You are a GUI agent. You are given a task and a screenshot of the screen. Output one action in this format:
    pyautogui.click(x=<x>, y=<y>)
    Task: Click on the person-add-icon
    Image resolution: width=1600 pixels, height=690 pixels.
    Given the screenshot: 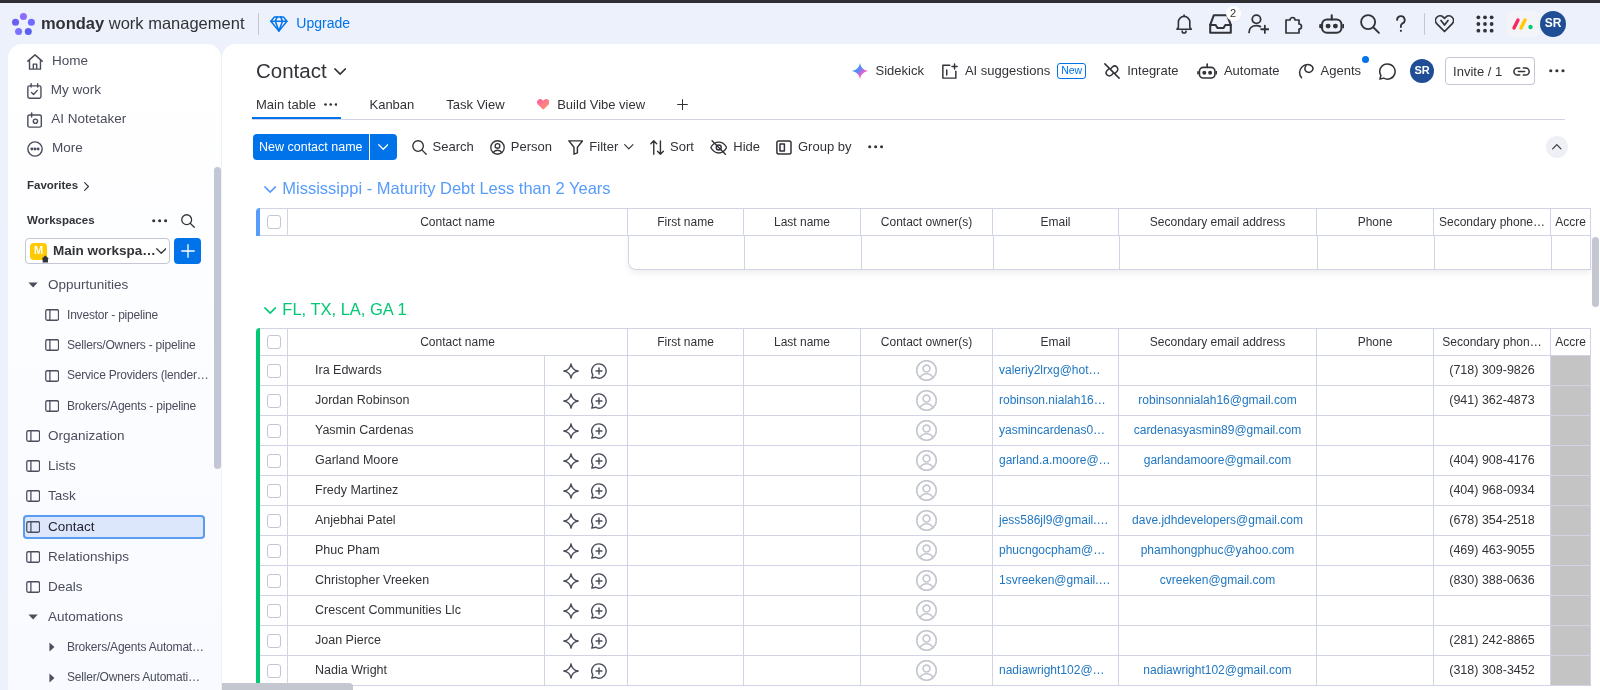 What is the action you would take?
    pyautogui.click(x=1258, y=23)
    